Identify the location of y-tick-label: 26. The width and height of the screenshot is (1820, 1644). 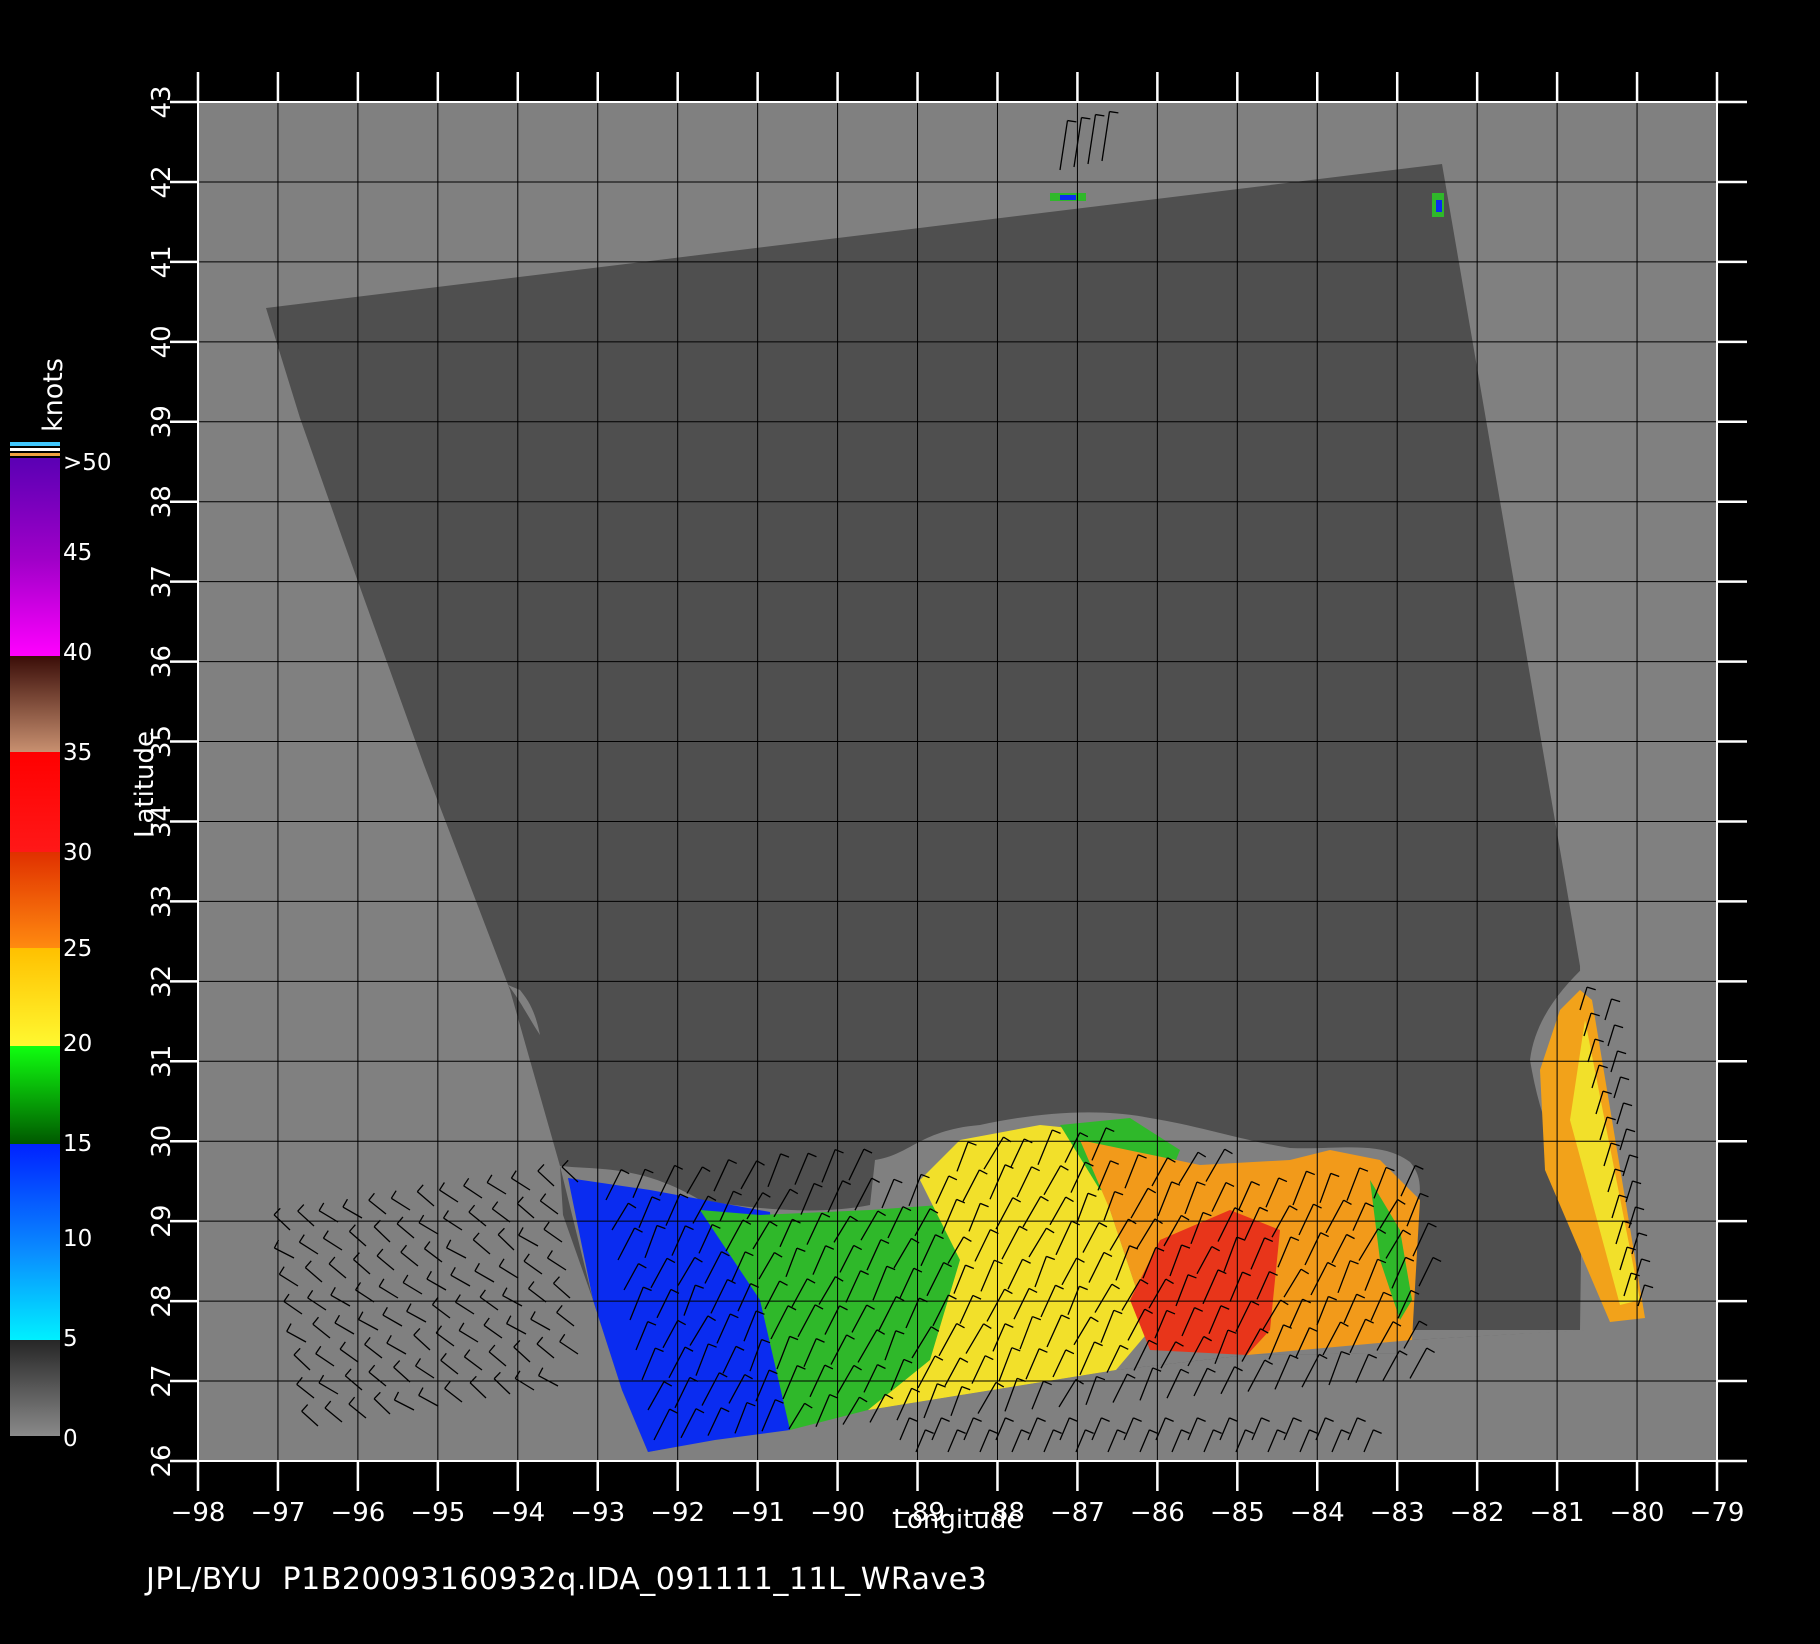
(162, 1460).